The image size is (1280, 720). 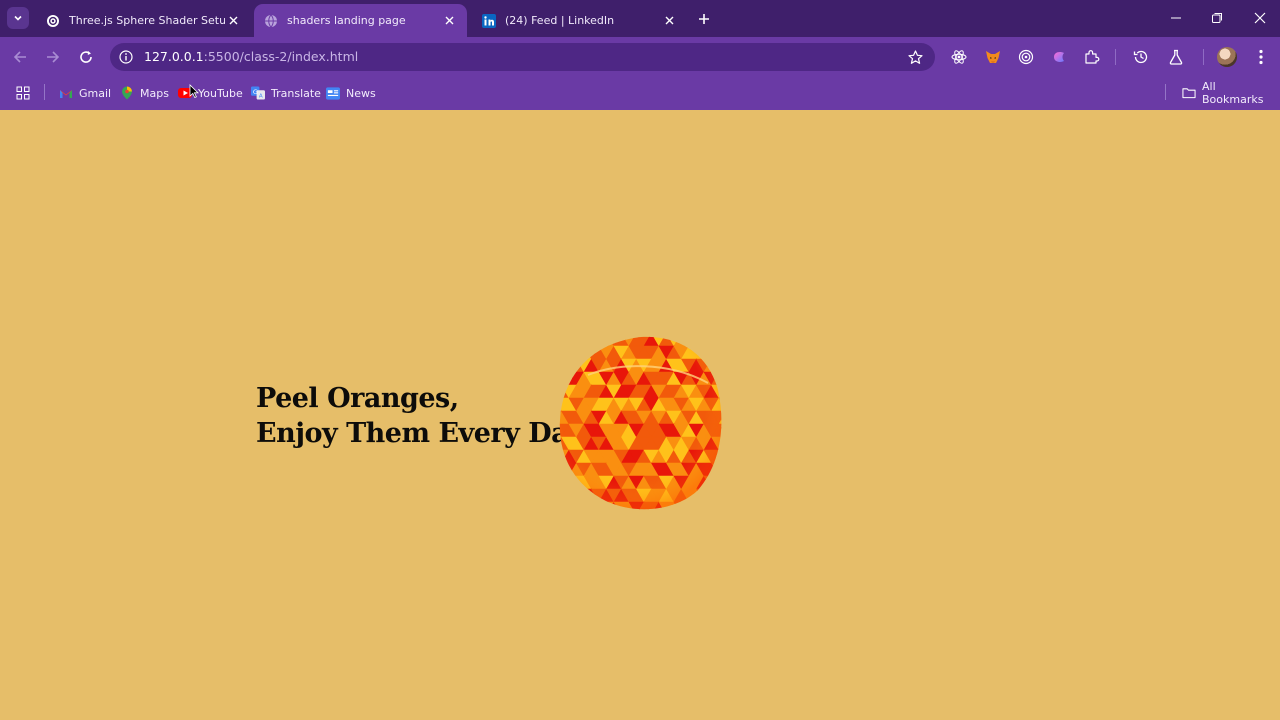 What do you see at coordinates (1227, 57) in the screenshot?
I see `profile-avatar` at bounding box center [1227, 57].